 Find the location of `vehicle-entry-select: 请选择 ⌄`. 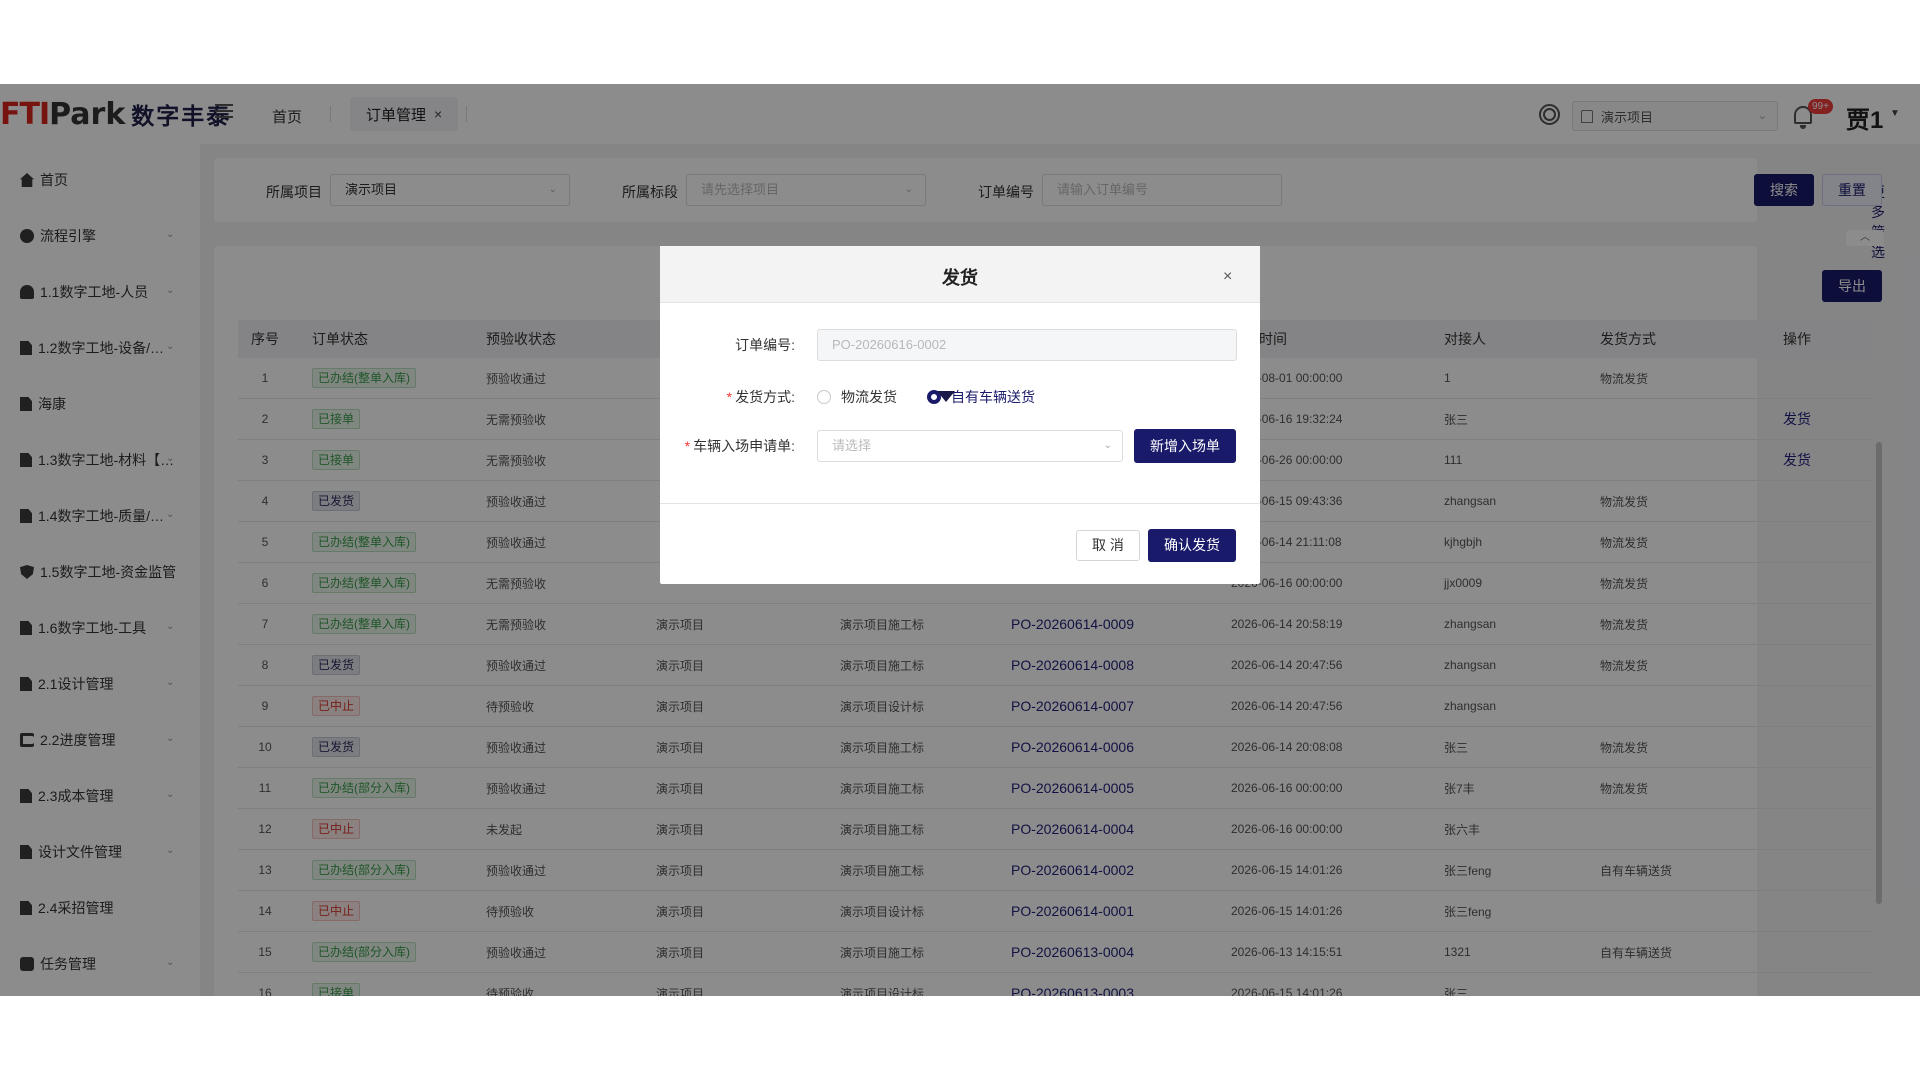

vehicle-entry-select: 请选择 ⌄ is located at coordinates (970, 446).